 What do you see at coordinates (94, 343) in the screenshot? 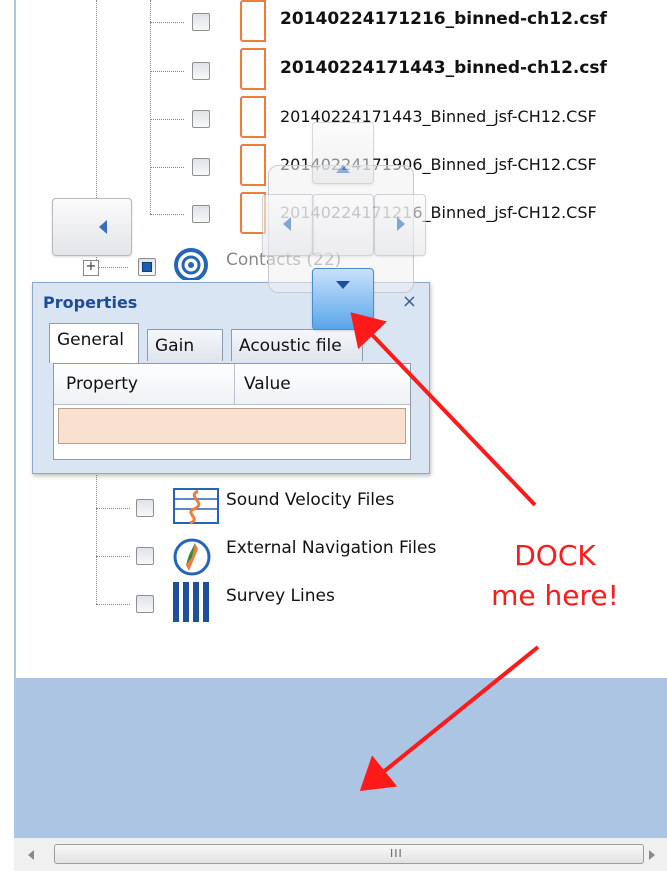
I see `tab-general: General` at bounding box center [94, 343].